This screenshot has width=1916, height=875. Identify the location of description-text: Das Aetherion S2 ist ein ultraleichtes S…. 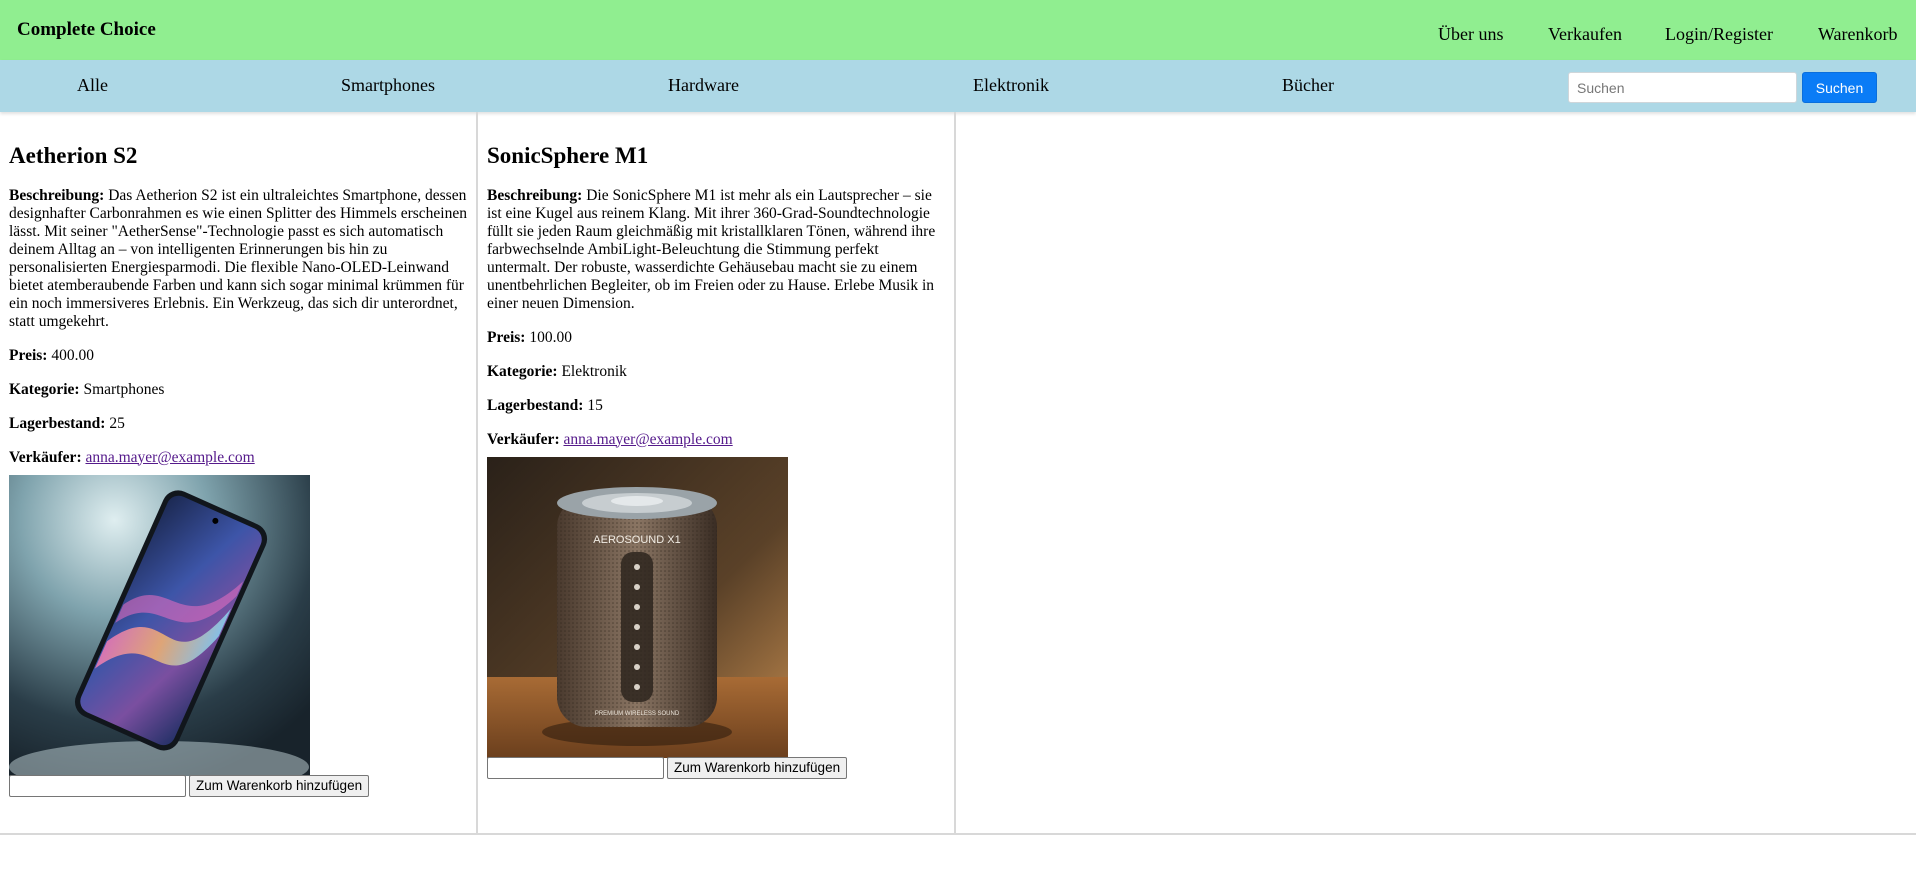
(238, 258).